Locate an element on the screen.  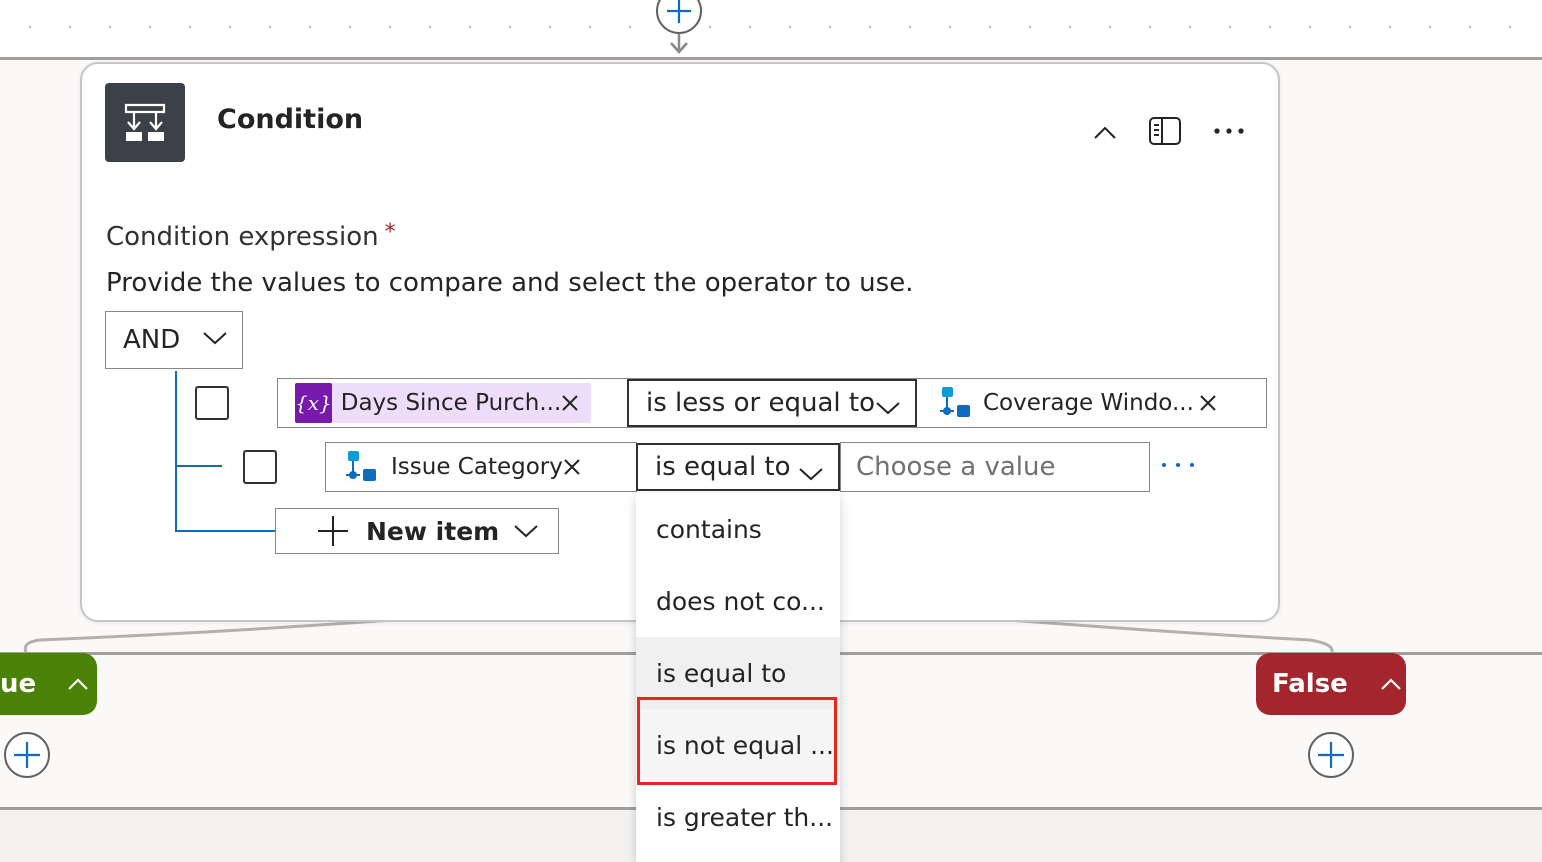
dropdown-option: contains is located at coordinates (738, 529).